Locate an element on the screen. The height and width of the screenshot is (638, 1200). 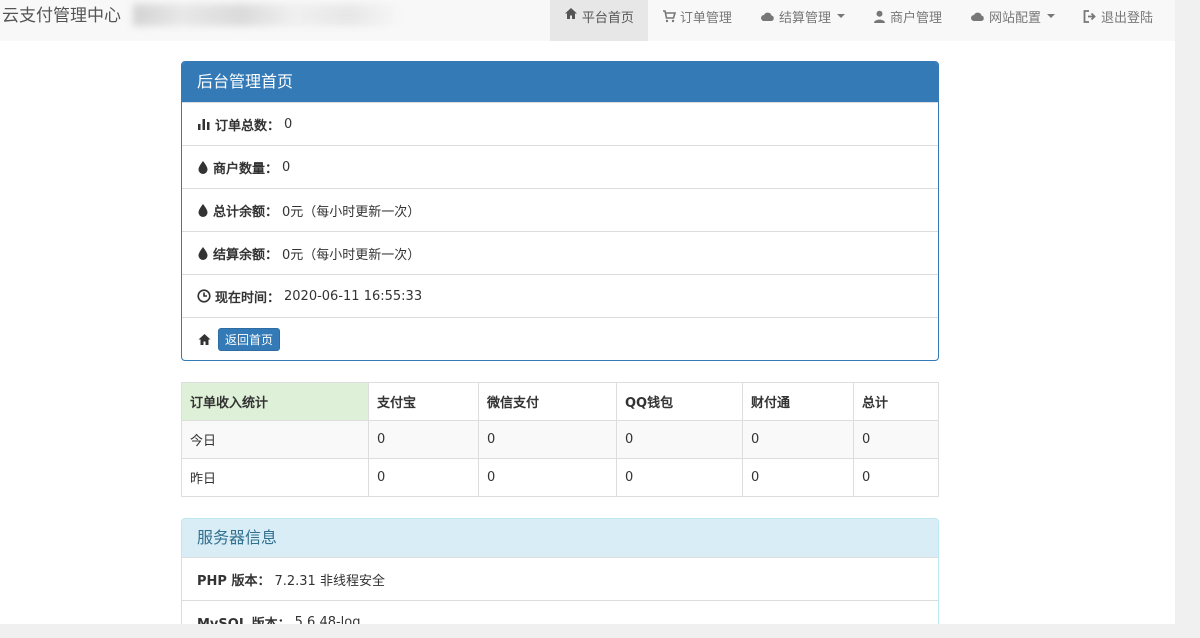
nav-logout: 退出登陆 is located at coordinates (1118, 16).